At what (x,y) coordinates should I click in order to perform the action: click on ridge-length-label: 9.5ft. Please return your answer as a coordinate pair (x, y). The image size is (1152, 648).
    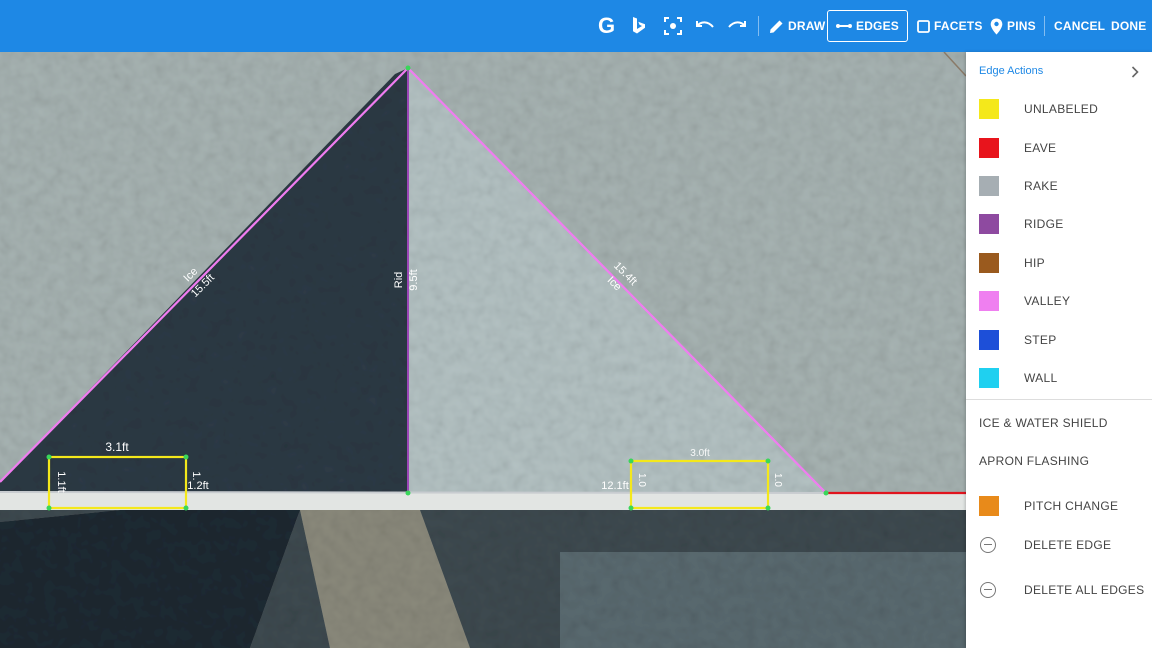
    Looking at the image, I should click on (414, 279).